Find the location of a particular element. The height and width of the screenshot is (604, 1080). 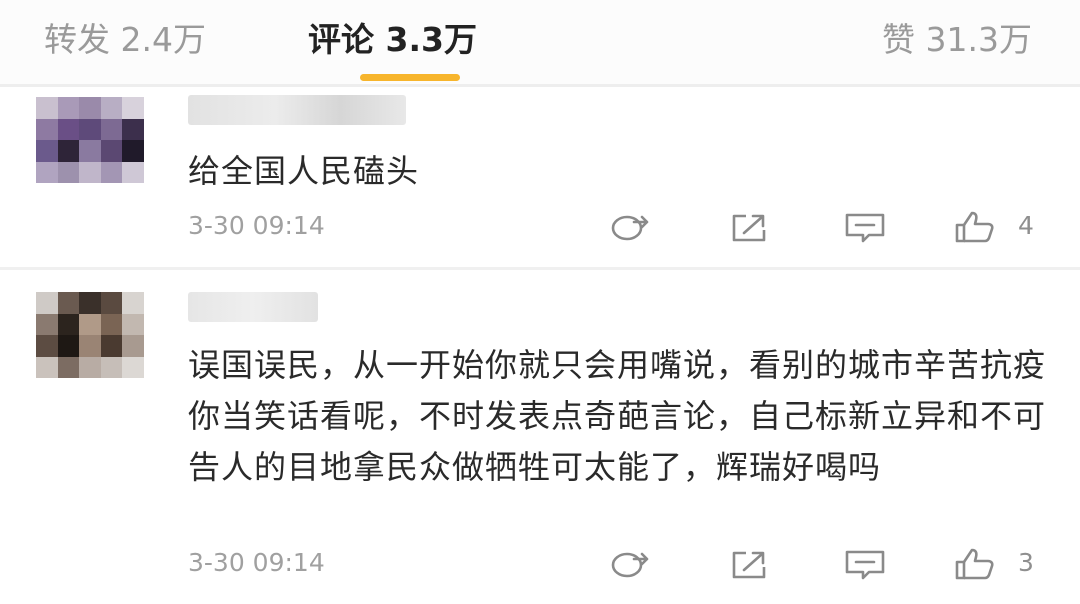

comment-meta: 3-30 09:14 4 is located at coordinates (540, 227).